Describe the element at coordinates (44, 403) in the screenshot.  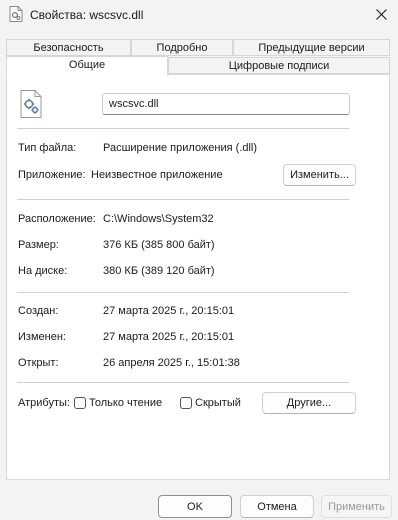
I see `attributes-label: Атрибуты:` at that location.